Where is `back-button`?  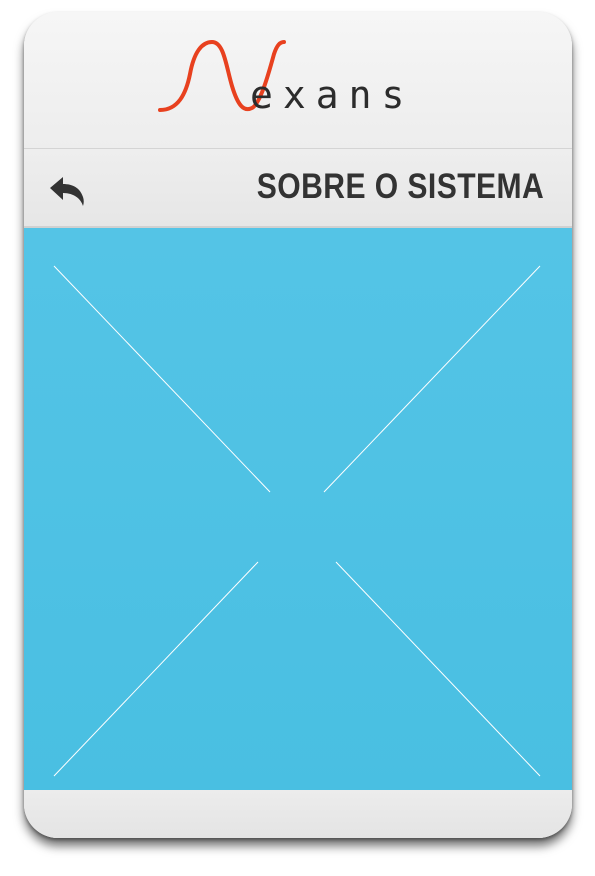 back-button is located at coordinates (68, 191).